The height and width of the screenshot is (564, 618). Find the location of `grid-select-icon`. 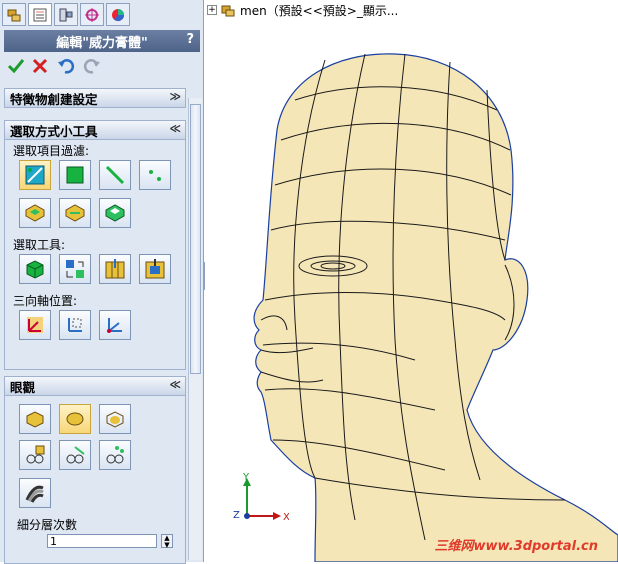

grid-select-icon is located at coordinates (115, 269).